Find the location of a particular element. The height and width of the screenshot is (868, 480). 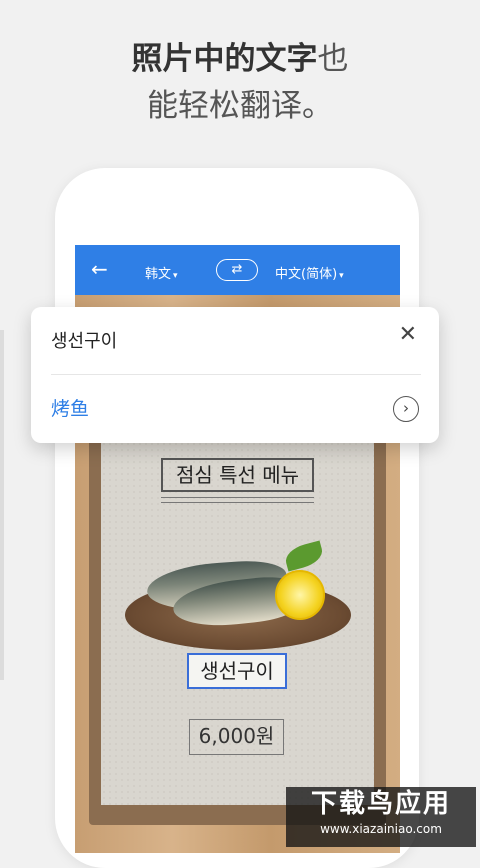

swap-icon: ⇄ is located at coordinates (237, 269).